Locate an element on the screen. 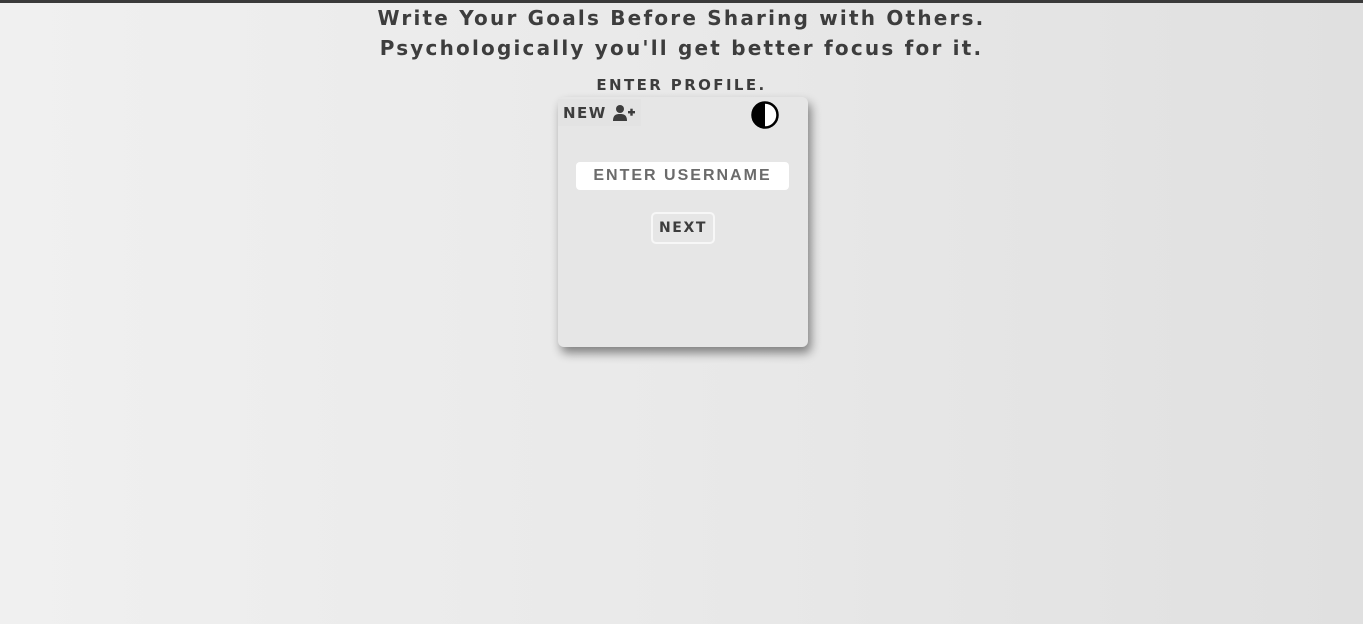  theme-toggle-button is located at coordinates (765, 115).